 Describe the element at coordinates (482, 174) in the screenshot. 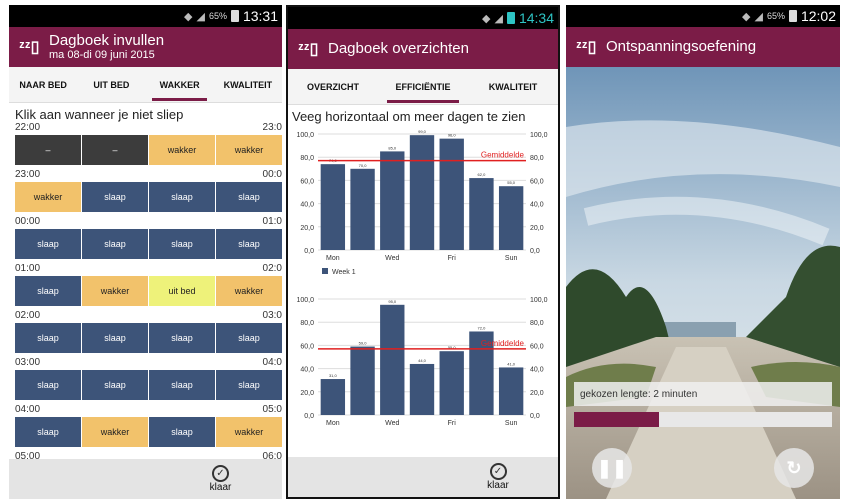

I see `bar-value-label: 62,0` at that location.